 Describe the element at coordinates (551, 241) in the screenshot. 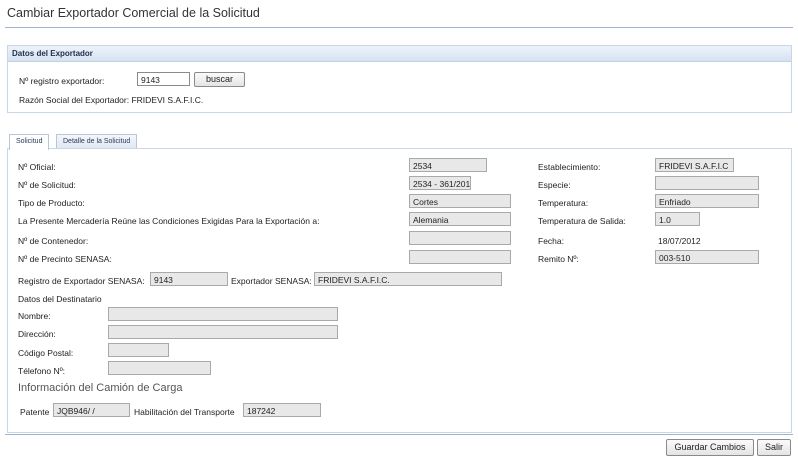

I see `fecha-label: Fecha:` at that location.